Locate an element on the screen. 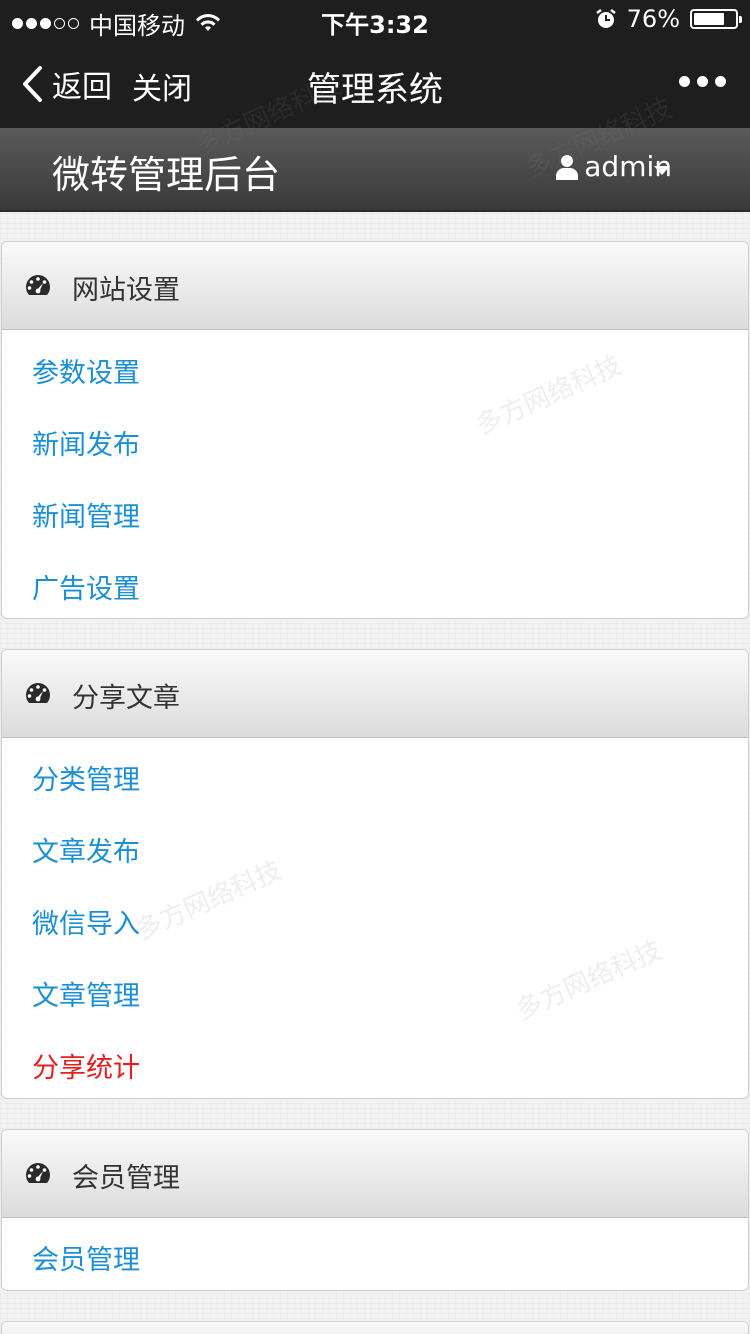  panel-partial is located at coordinates (375, 1327).